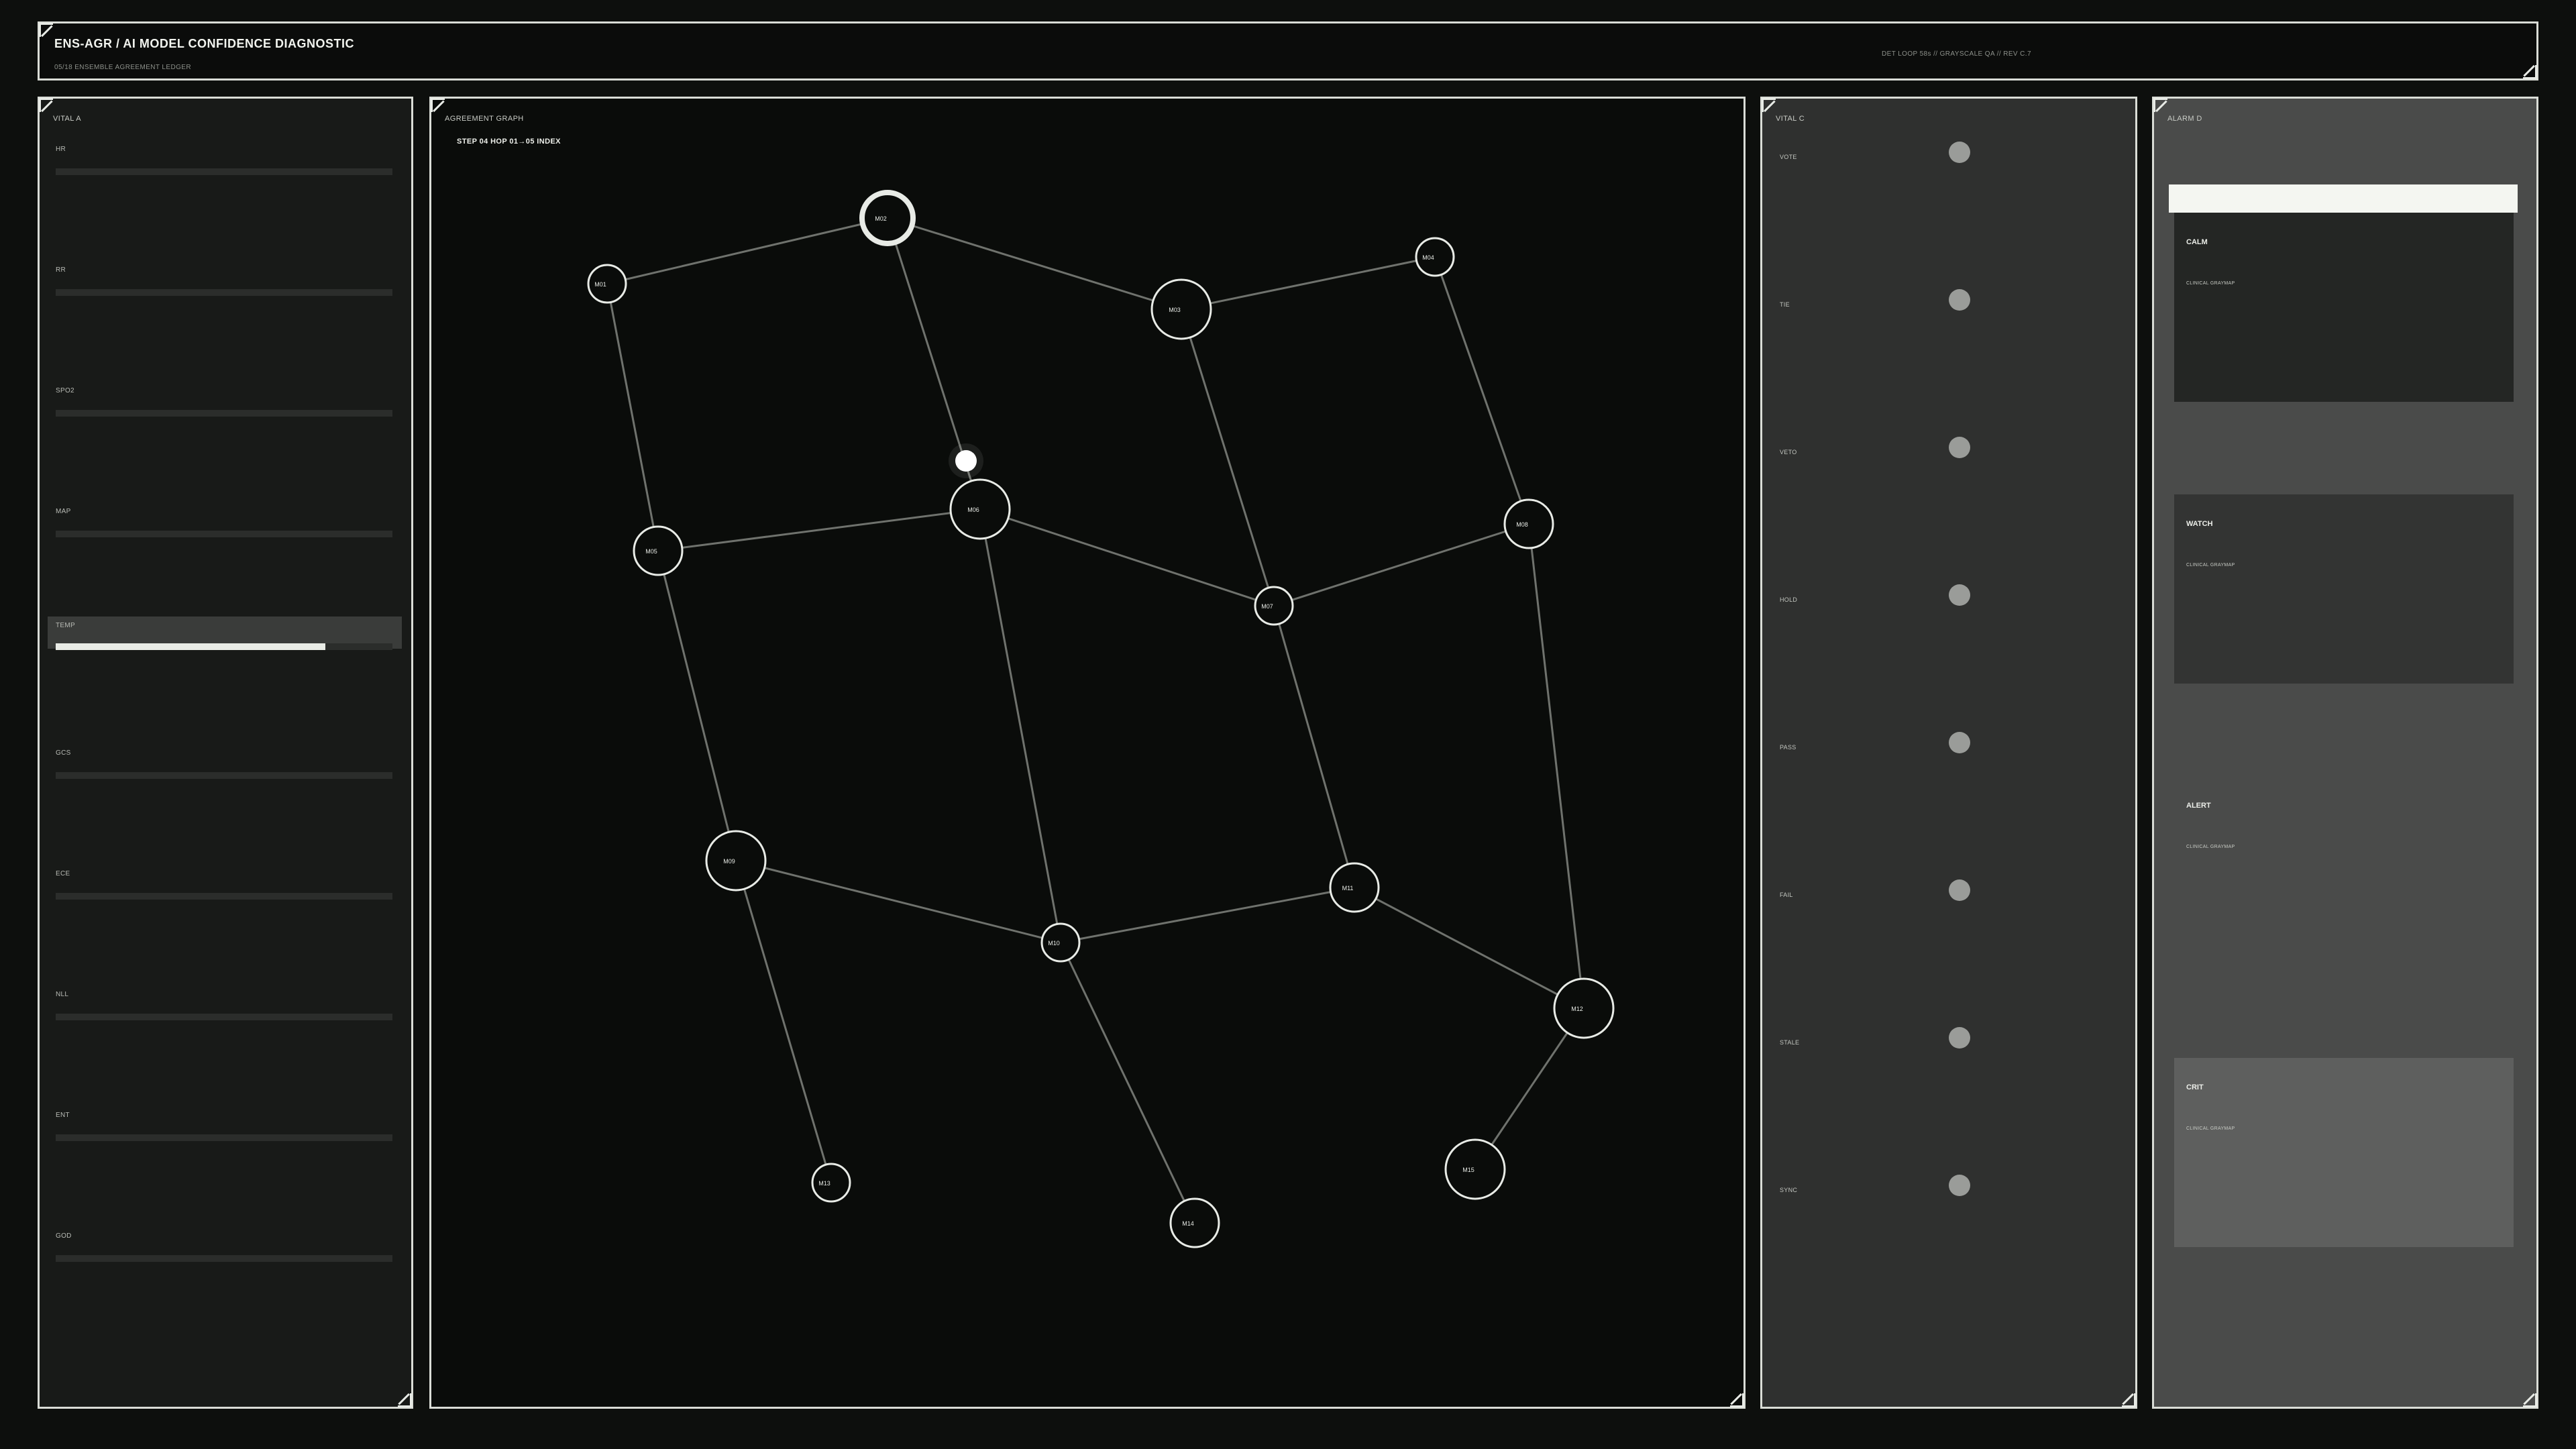 Image resolution: width=2576 pixels, height=1449 pixels. Describe the element at coordinates (1959, 595) in the screenshot. I see `status-indicator-hold` at that location.